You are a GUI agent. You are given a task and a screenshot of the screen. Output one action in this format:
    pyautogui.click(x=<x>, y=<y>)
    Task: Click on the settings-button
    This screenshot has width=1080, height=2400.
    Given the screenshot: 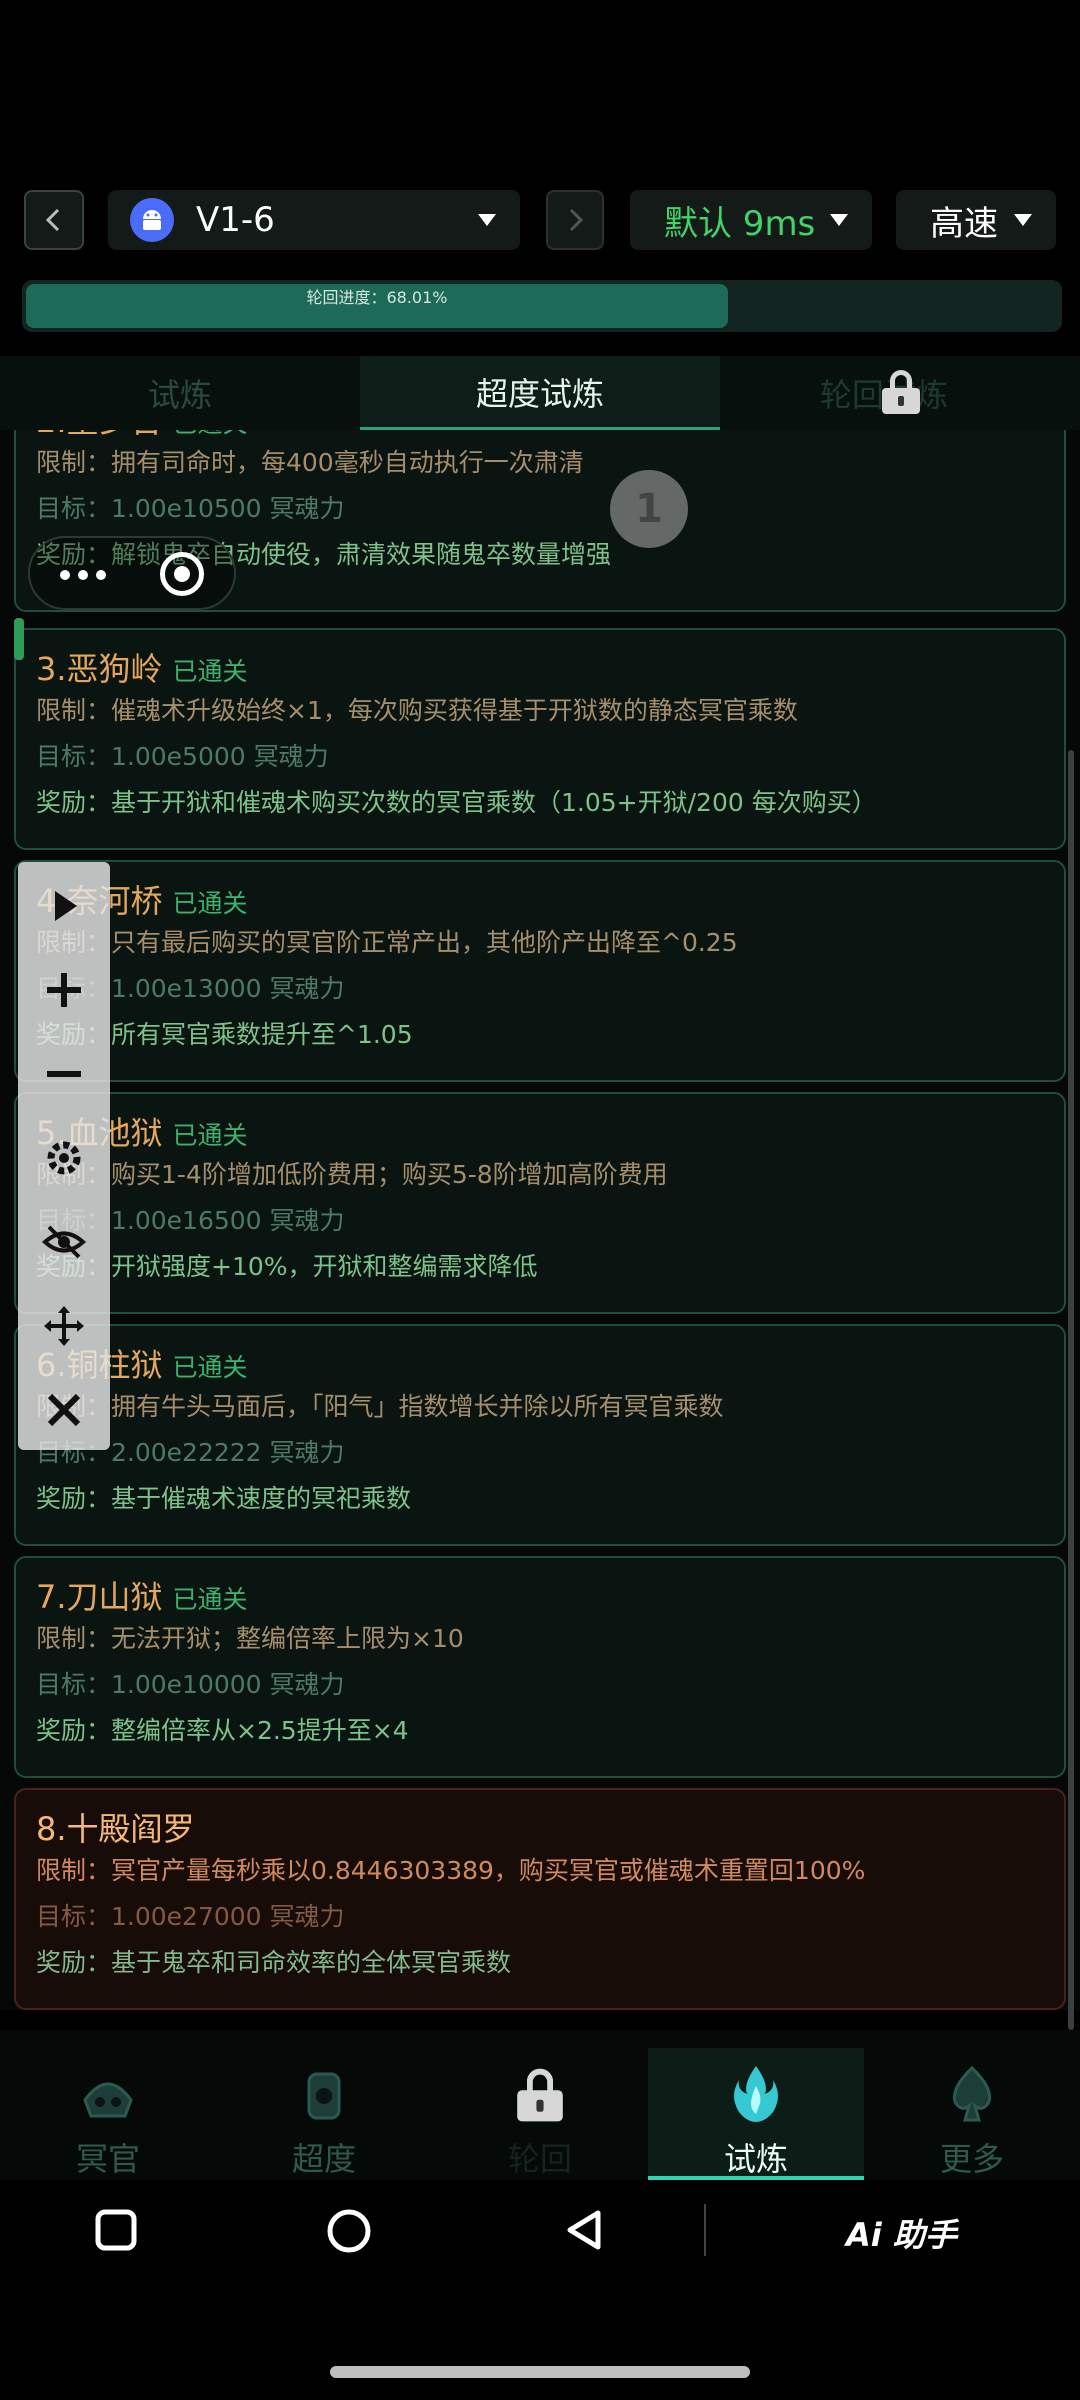 What is the action you would take?
    pyautogui.click(x=64, y=1158)
    